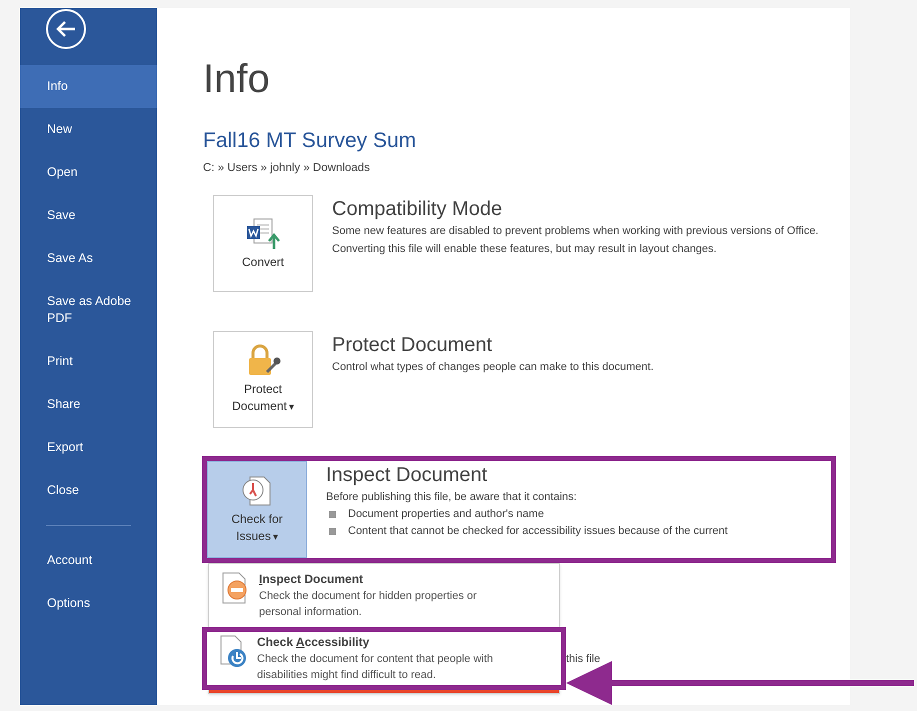  What do you see at coordinates (538, 531) in the screenshot?
I see `bullet-text: Content that cannot be checked for accessibility issues because of the current` at bounding box center [538, 531].